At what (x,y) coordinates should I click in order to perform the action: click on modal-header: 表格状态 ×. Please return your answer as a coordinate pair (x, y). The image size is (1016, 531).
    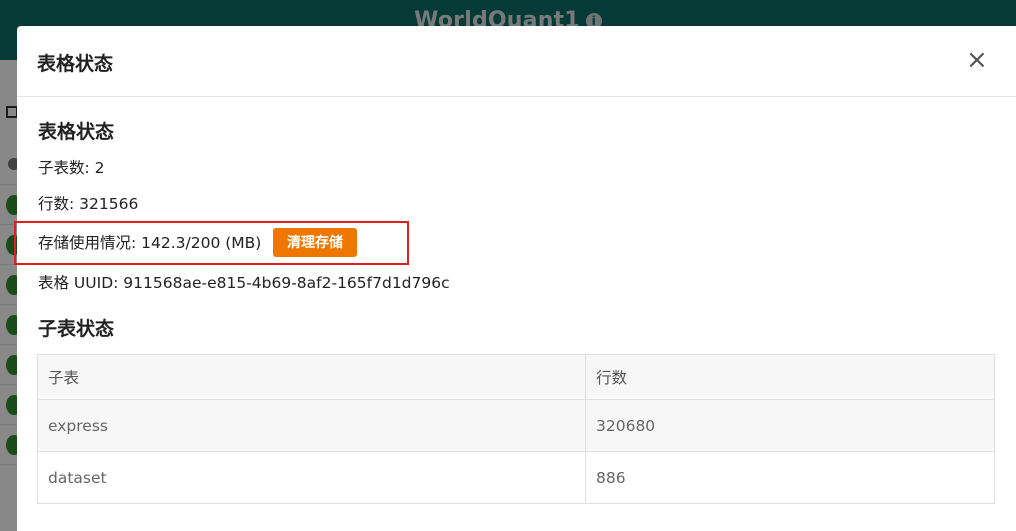
    Looking at the image, I should click on (516, 61).